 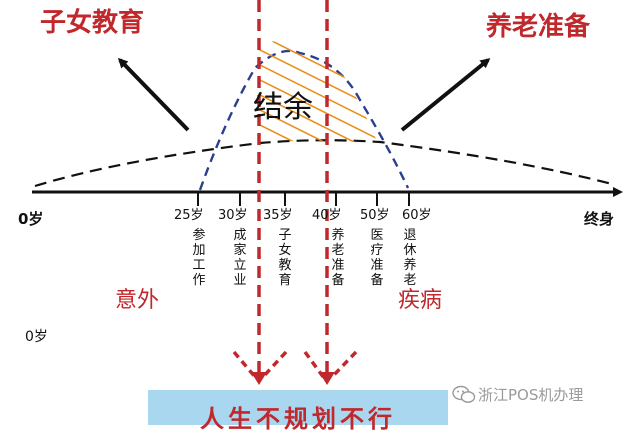 I want to click on banner-text: 人生不规划不行, so click(x=298, y=418).